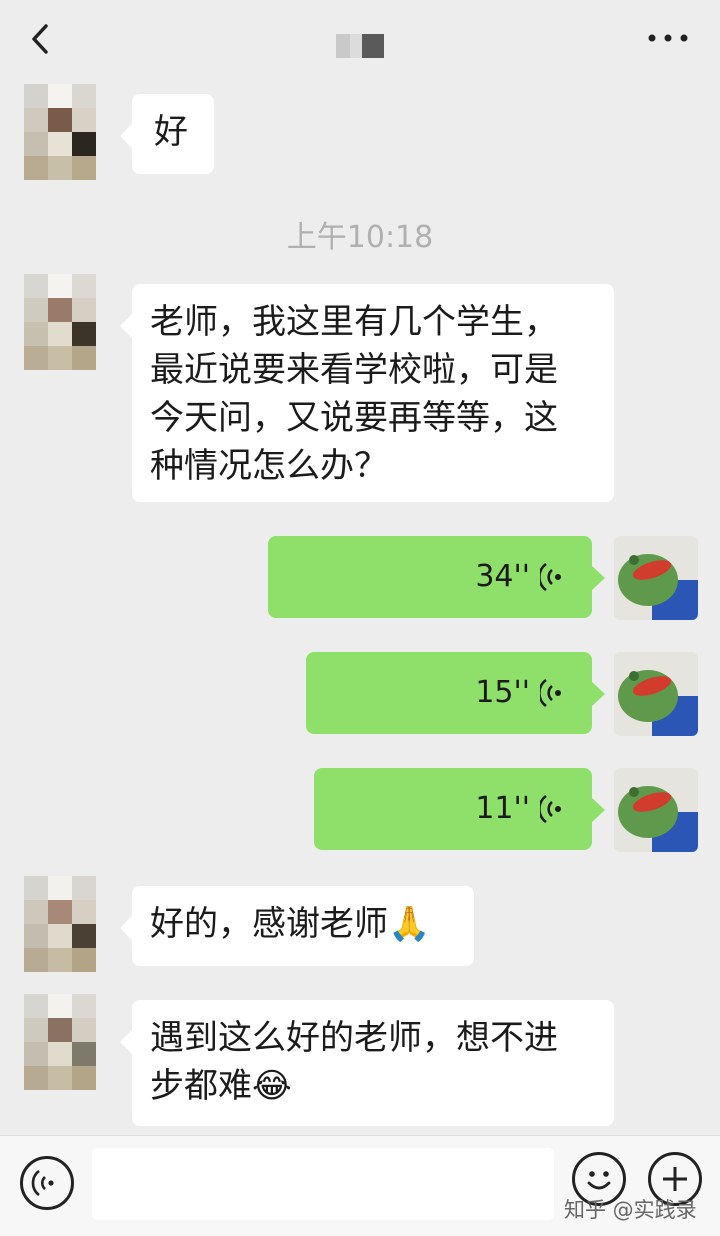 Image resolution: width=720 pixels, height=1236 pixels. Describe the element at coordinates (502, 576) in the screenshot. I see `voice-duration: 34''` at that location.